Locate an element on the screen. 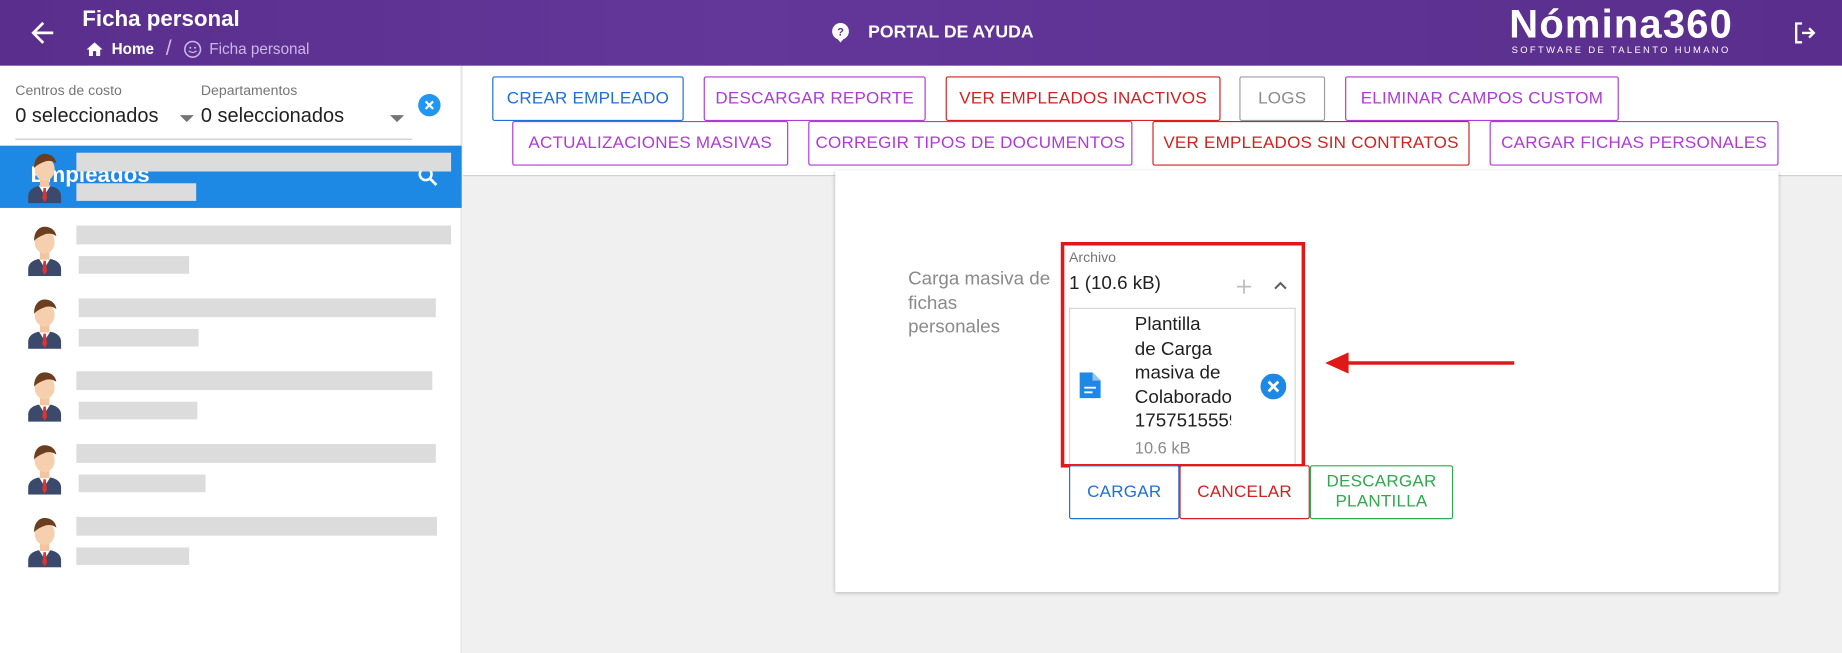 The height and width of the screenshot is (653, 1842). upload-description-line: personales is located at coordinates (954, 327).